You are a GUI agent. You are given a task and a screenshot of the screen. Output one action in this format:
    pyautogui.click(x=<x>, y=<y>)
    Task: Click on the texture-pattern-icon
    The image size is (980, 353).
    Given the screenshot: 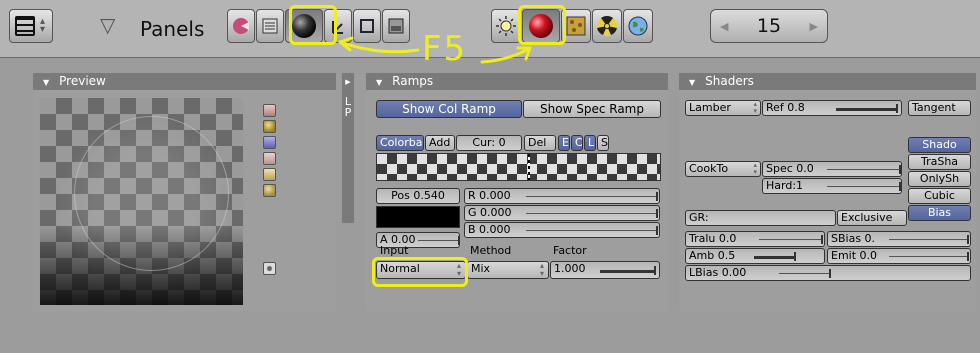 What is the action you would take?
    pyautogui.click(x=576, y=26)
    